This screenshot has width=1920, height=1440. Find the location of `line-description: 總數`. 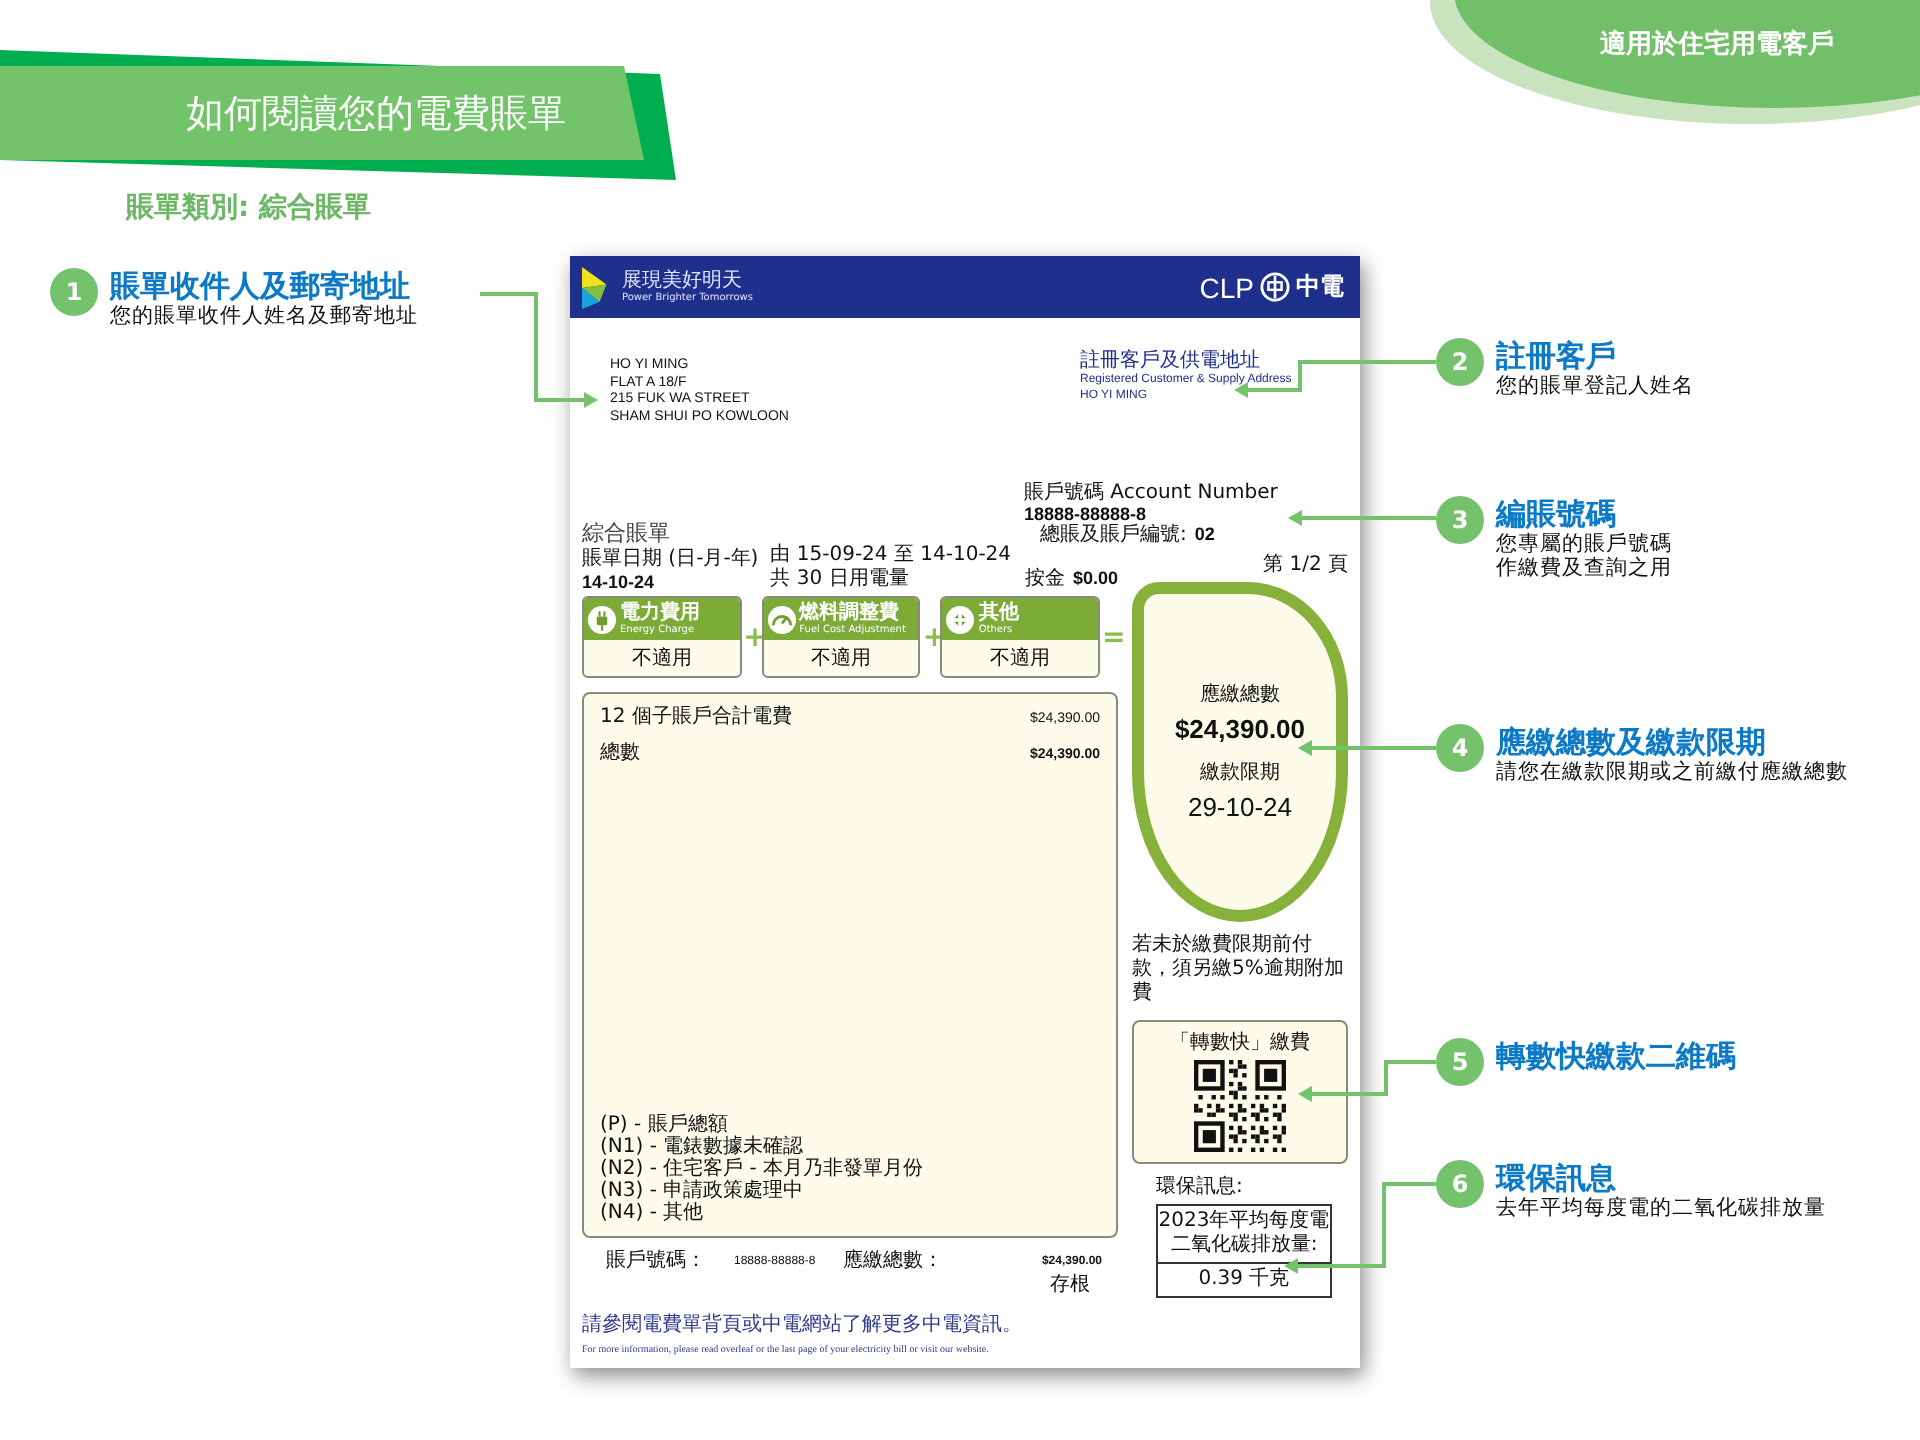

line-description: 總數 is located at coordinates (620, 754).